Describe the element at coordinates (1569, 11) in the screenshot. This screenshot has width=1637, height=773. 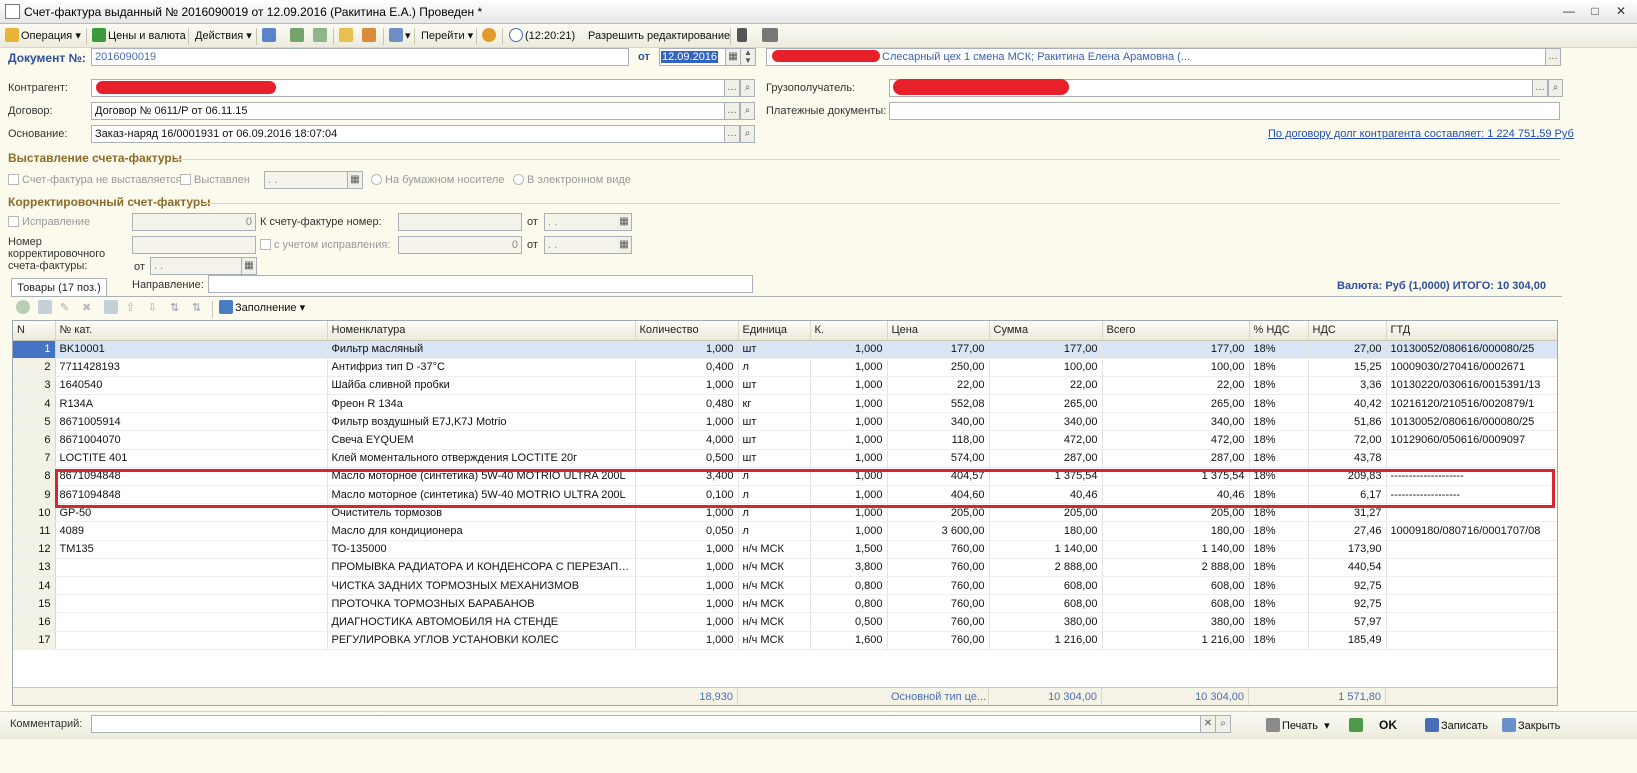
I see `minimize-button: —` at that location.